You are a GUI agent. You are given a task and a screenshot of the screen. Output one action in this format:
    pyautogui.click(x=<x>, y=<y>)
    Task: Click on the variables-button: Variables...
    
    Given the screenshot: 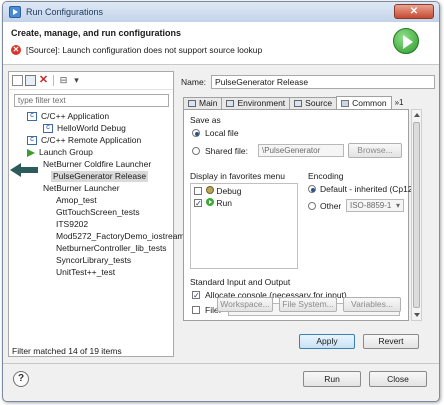 What is the action you would take?
    pyautogui.click(x=372, y=304)
    